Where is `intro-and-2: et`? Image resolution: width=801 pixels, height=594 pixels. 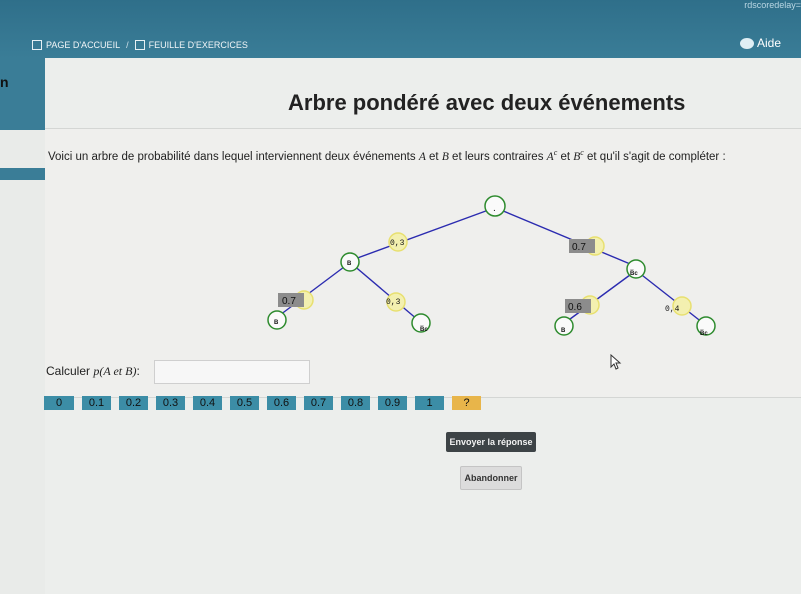 intro-and-2: et is located at coordinates (565, 156).